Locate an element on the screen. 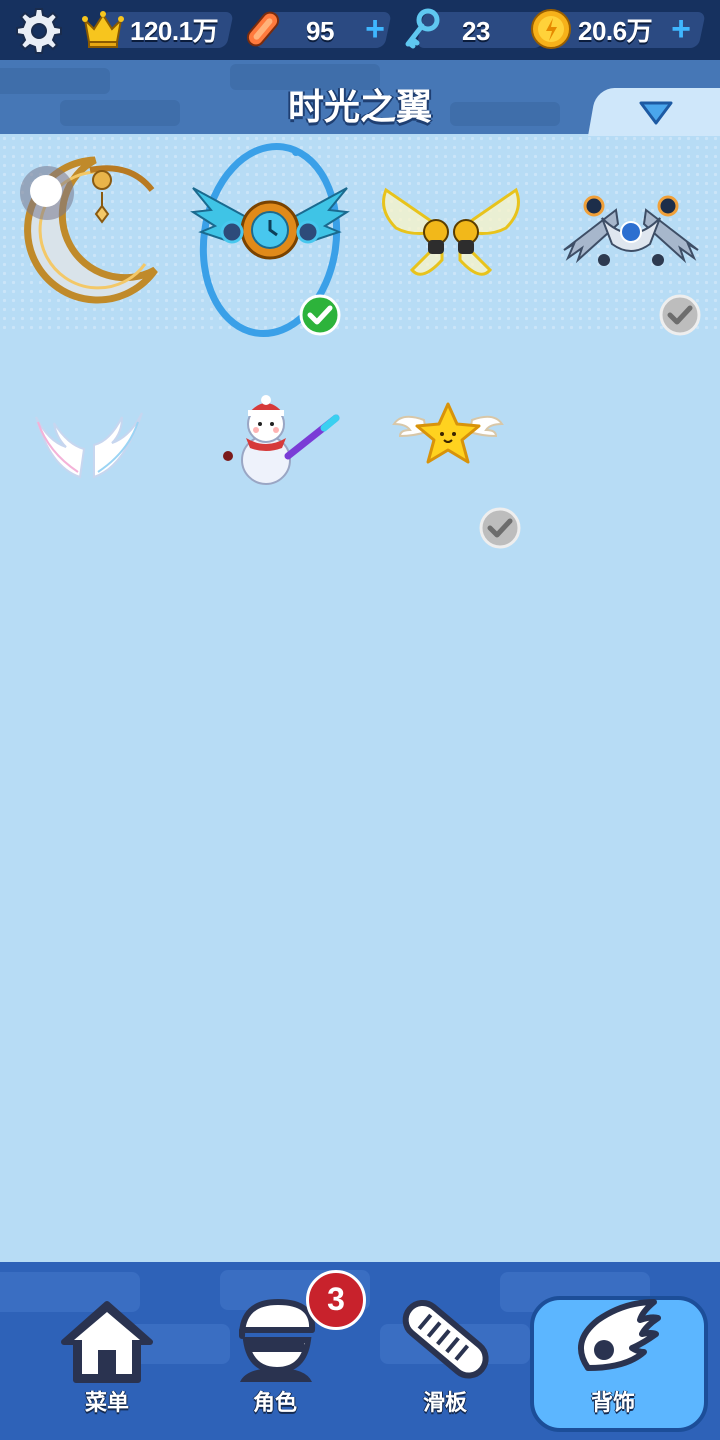  key-value: 23 is located at coordinates (476, 31).